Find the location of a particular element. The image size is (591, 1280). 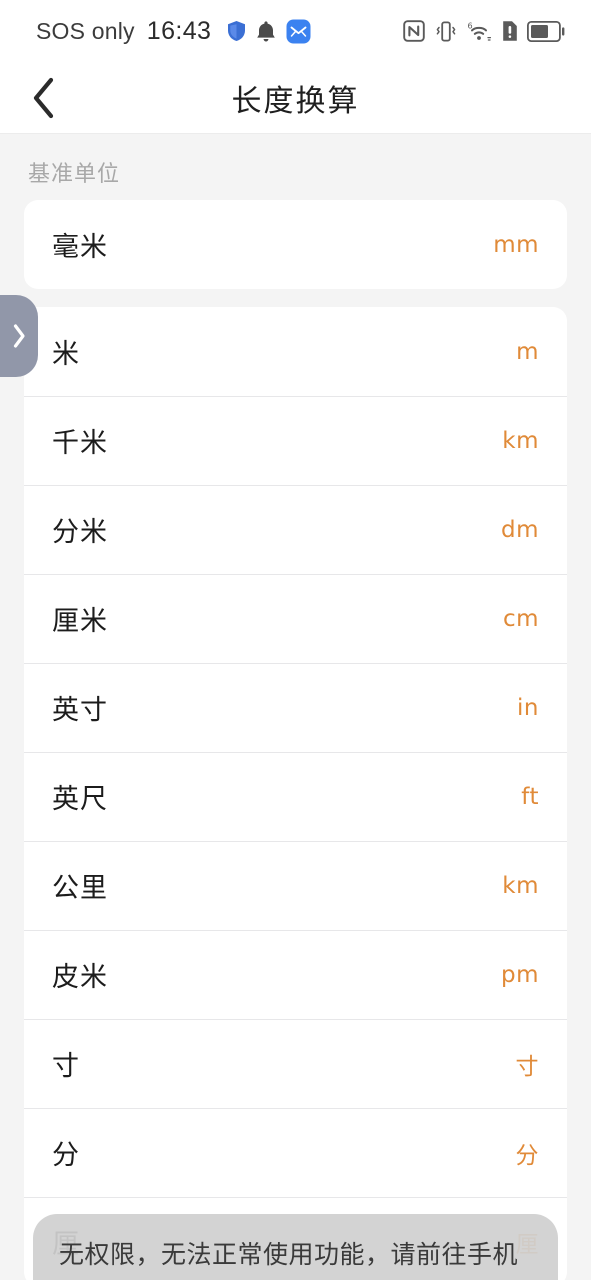

edge-drawer-handle is located at coordinates (19, 336).